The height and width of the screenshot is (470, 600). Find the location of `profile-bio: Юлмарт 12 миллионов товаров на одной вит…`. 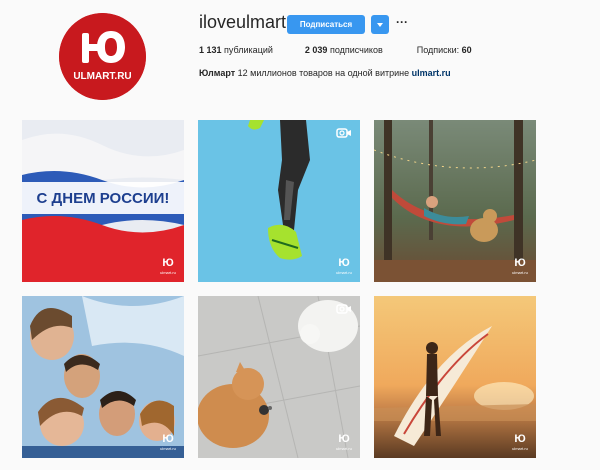

profile-bio: Юлмарт 12 миллионов товаров на одной вит… is located at coordinates (325, 73).